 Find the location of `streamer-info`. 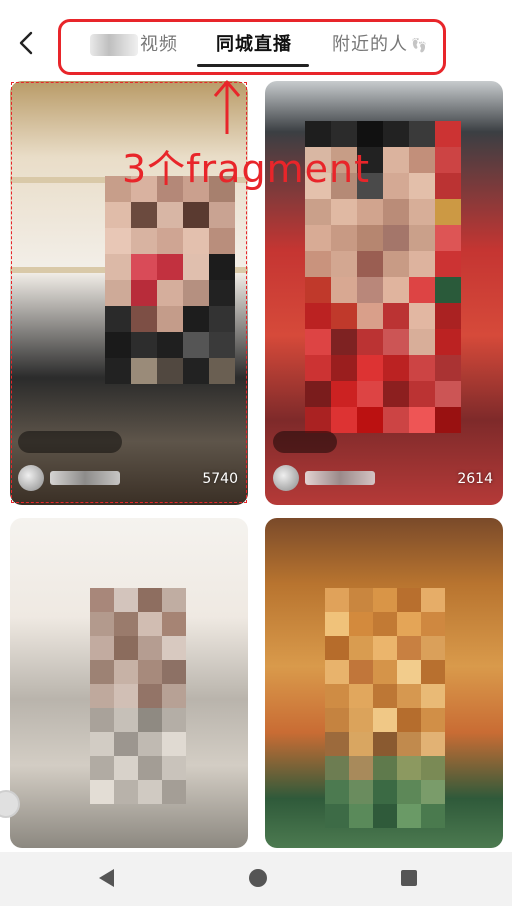

streamer-info is located at coordinates (324, 478).